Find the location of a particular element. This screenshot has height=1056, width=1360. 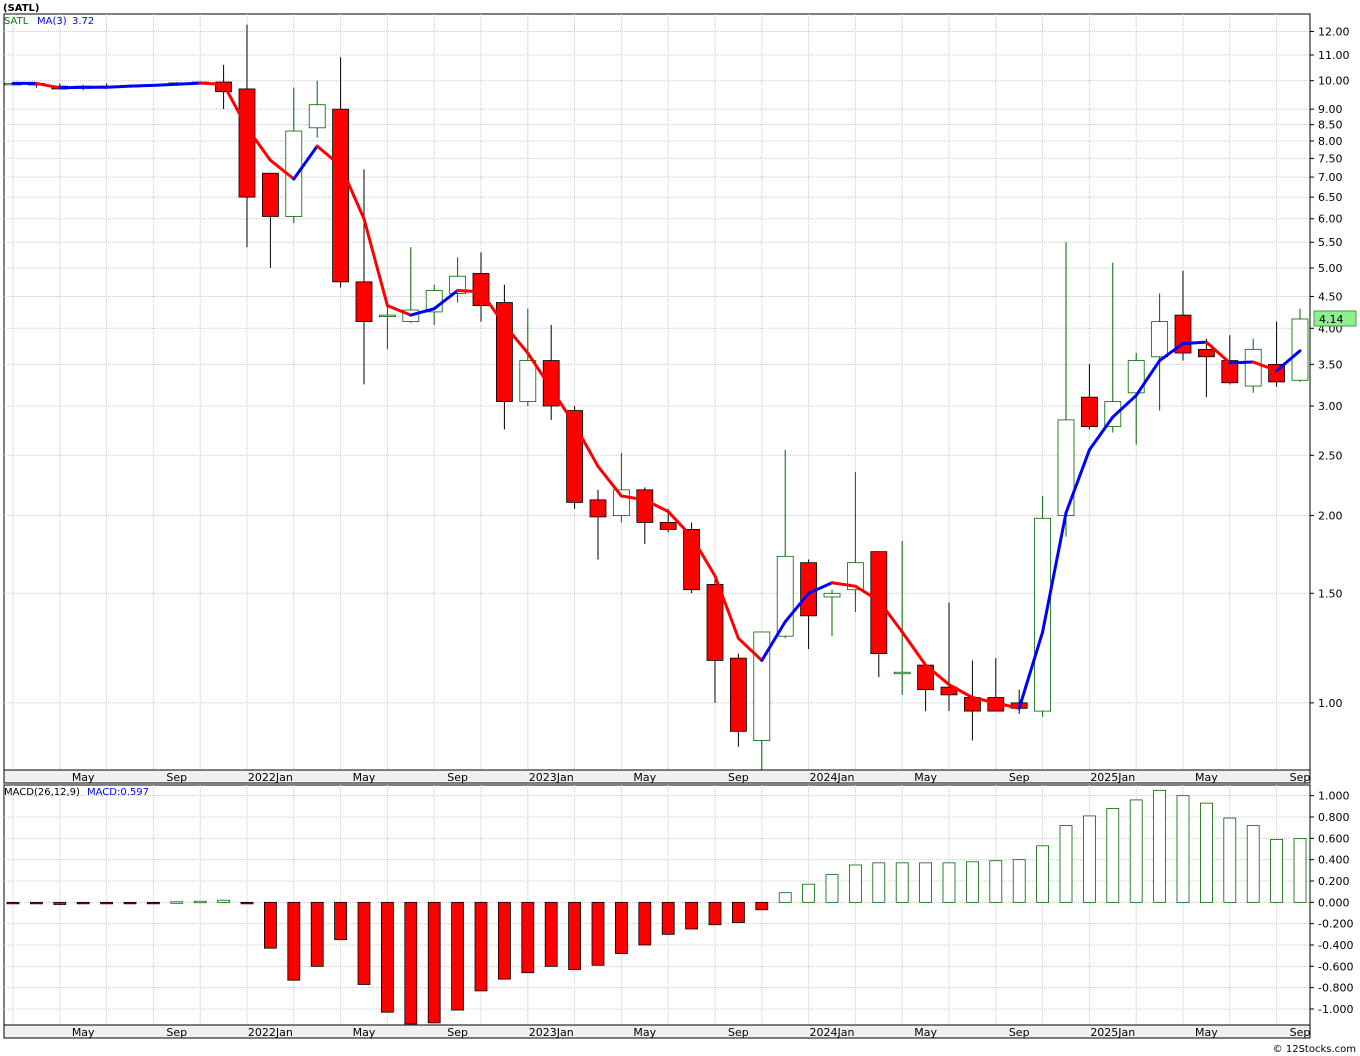

y-tick-label: 8.50 is located at coordinates (1330, 125).